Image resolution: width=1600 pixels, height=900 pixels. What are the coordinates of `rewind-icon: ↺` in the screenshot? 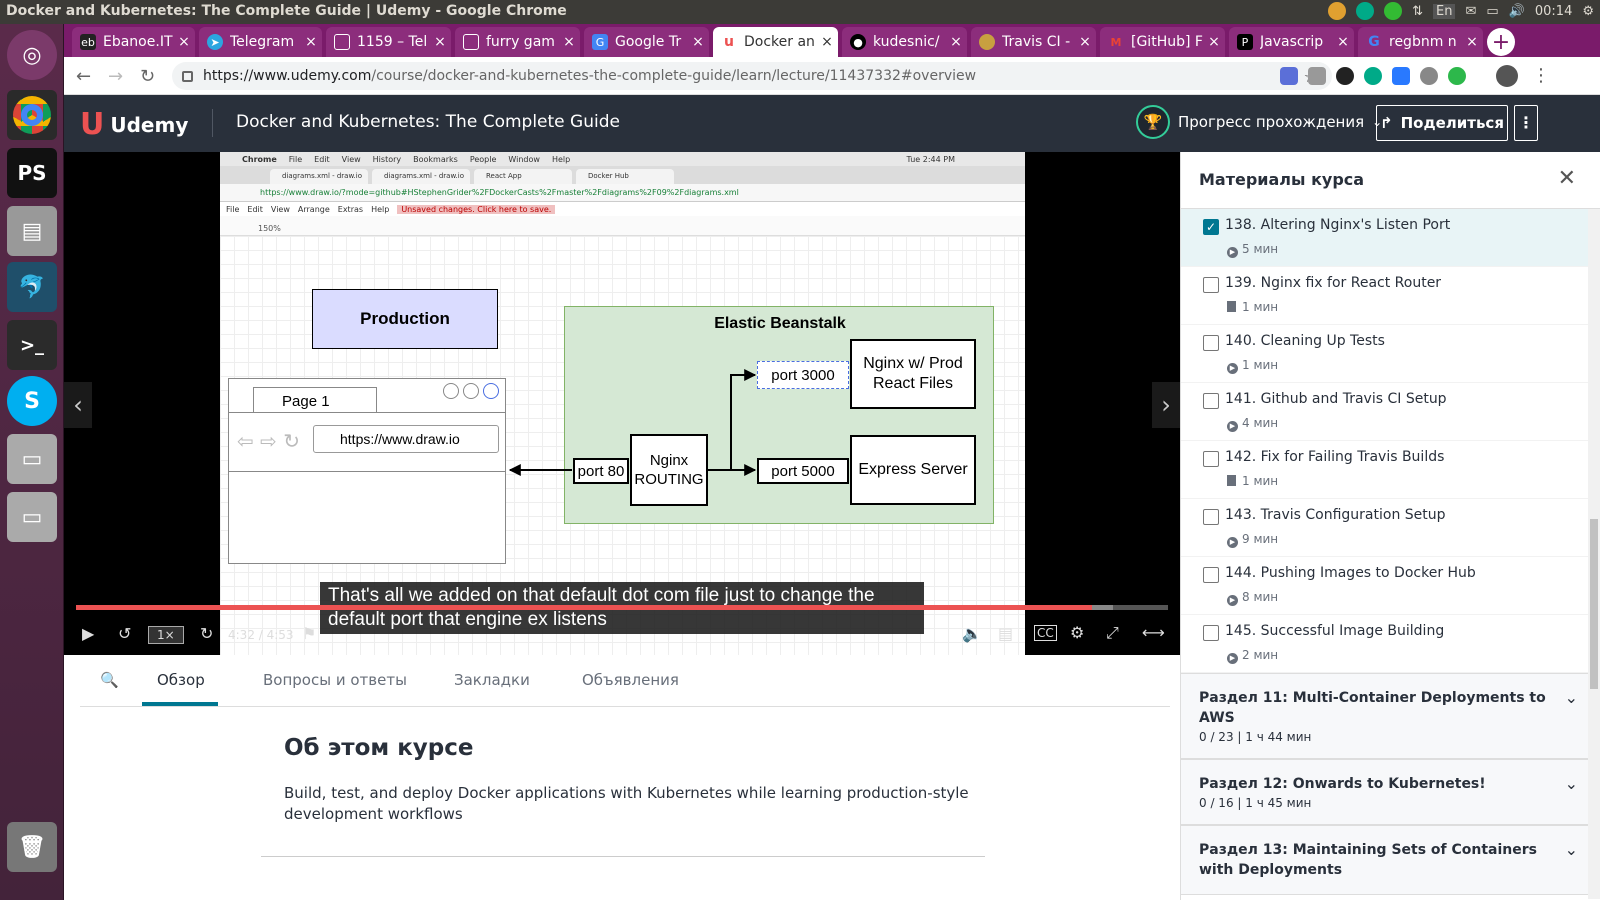 It's located at (124, 633).